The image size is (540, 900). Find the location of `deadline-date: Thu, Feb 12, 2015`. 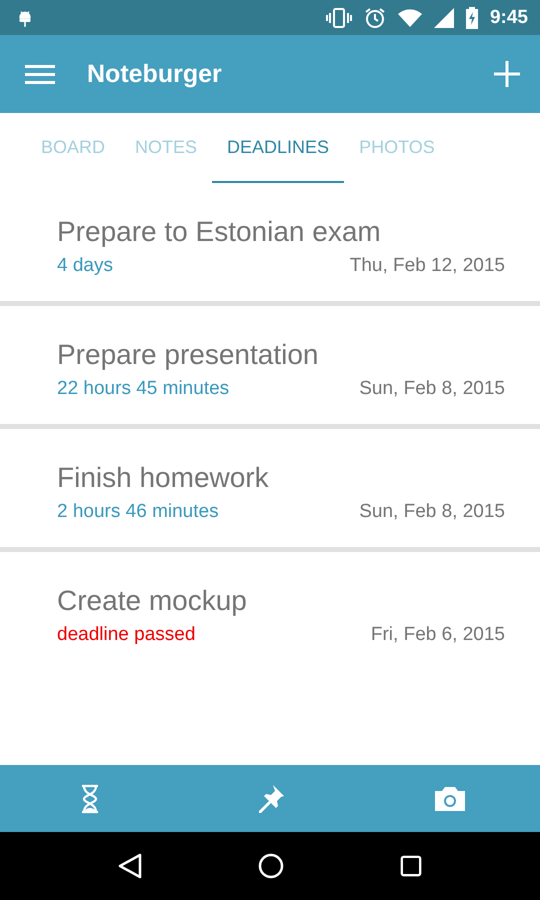

deadline-date: Thu, Feb 12, 2015 is located at coordinates (427, 266).